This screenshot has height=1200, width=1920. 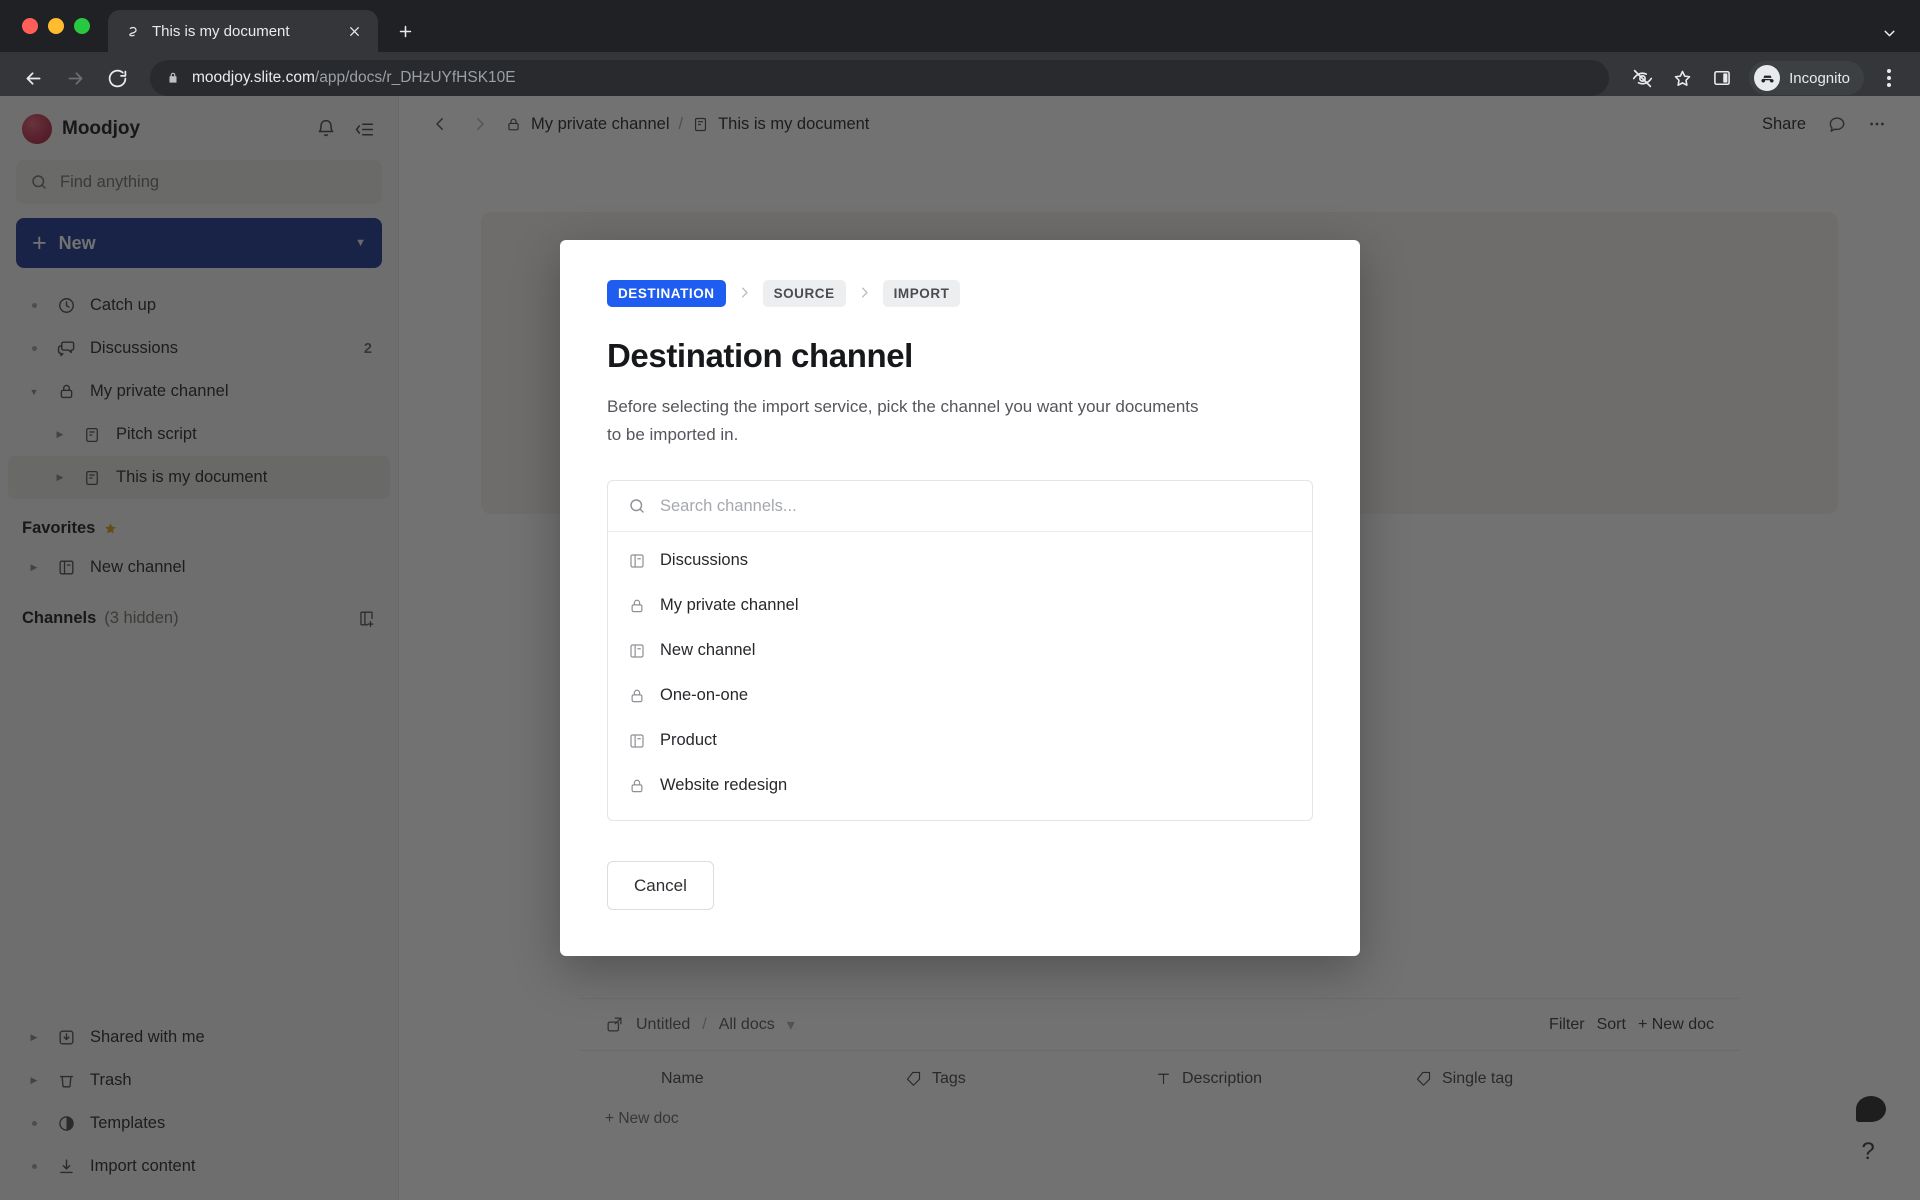 I want to click on channel-label: New channel, so click(x=708, y=650).